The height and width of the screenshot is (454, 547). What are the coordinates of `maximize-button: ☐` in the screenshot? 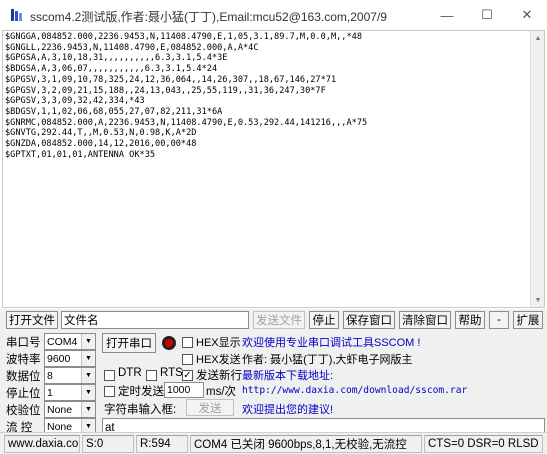 It's located at (487, 15).